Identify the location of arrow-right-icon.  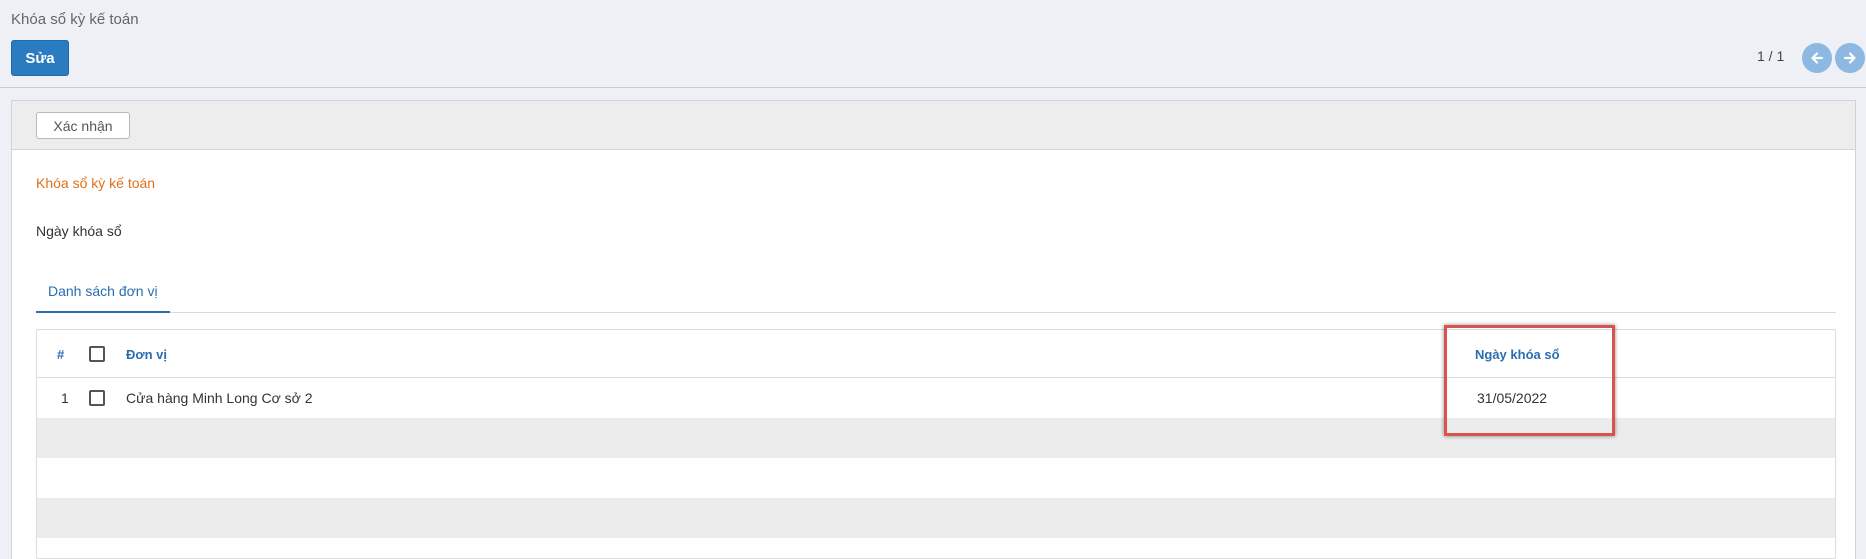
(1849, 58).